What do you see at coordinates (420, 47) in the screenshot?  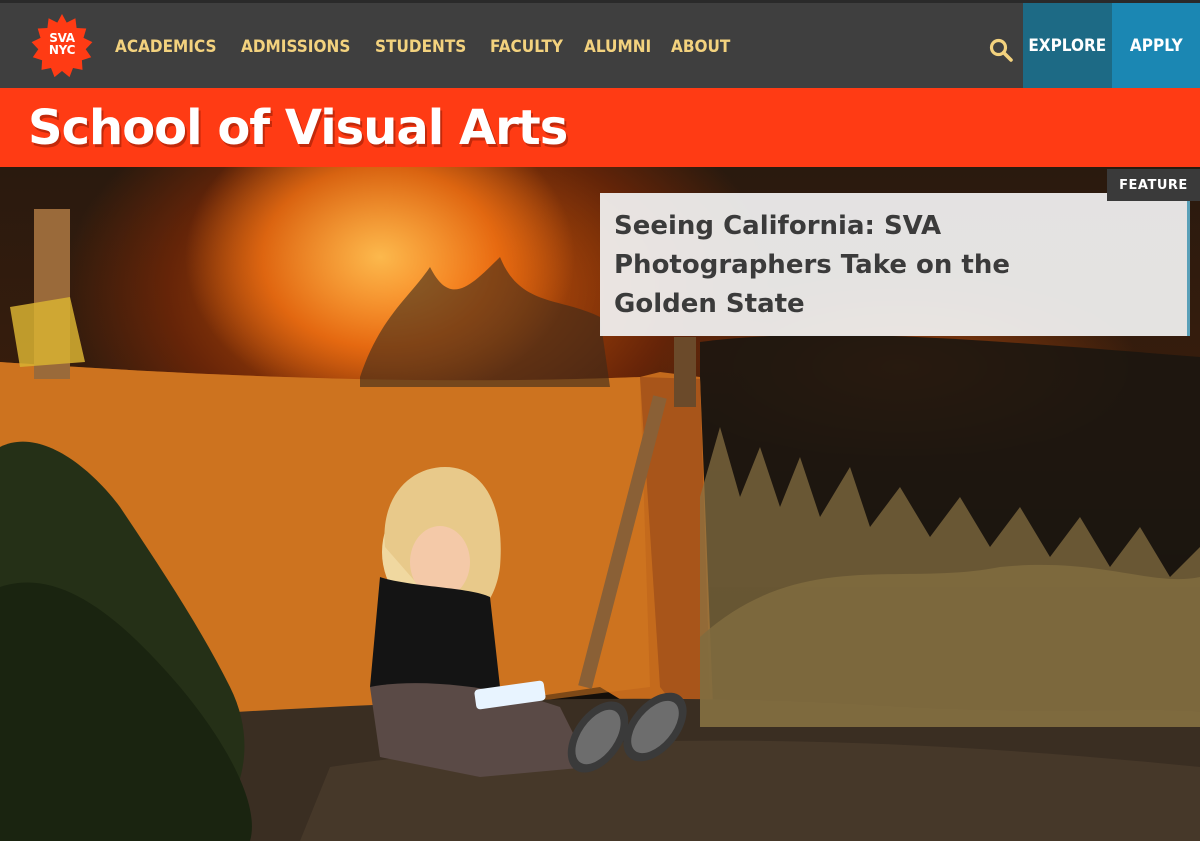 I see `nav-students: STUDENTS` at bounding box center [420, 47].